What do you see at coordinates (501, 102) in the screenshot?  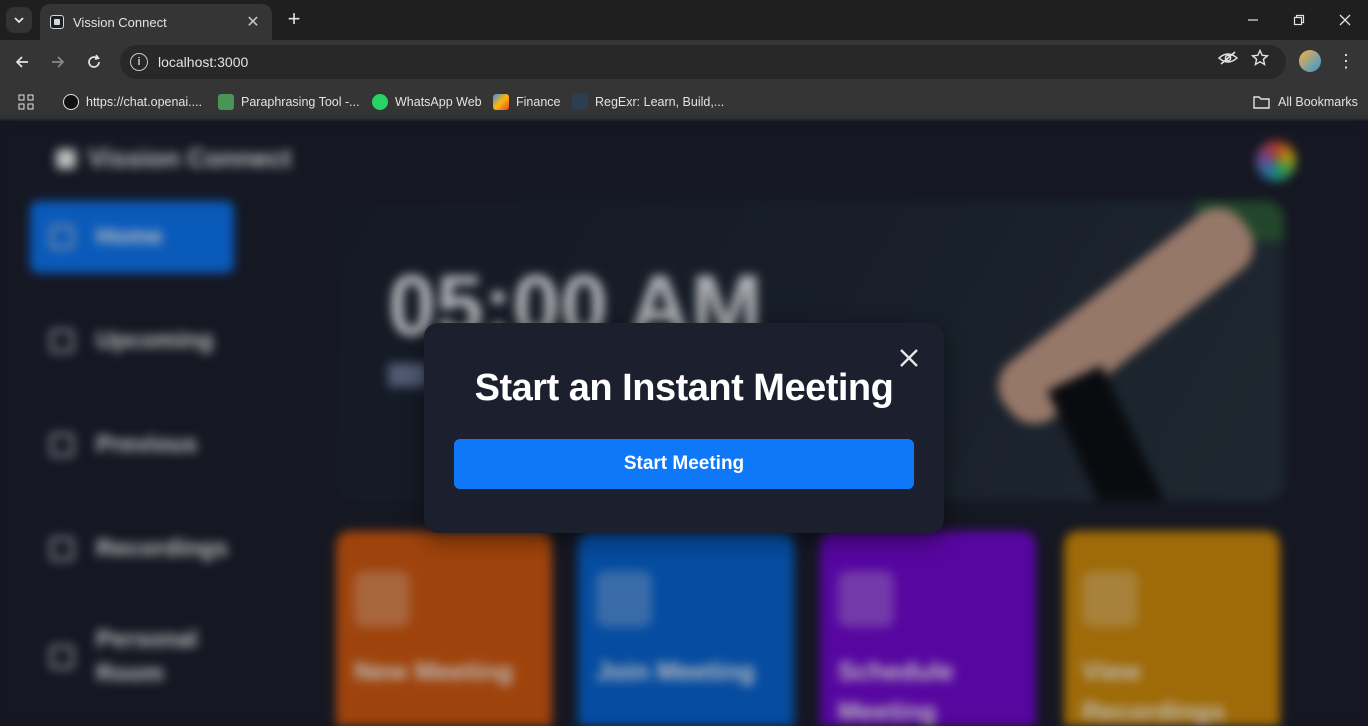 I see `finance-icon` at bounding box center [501, 102].